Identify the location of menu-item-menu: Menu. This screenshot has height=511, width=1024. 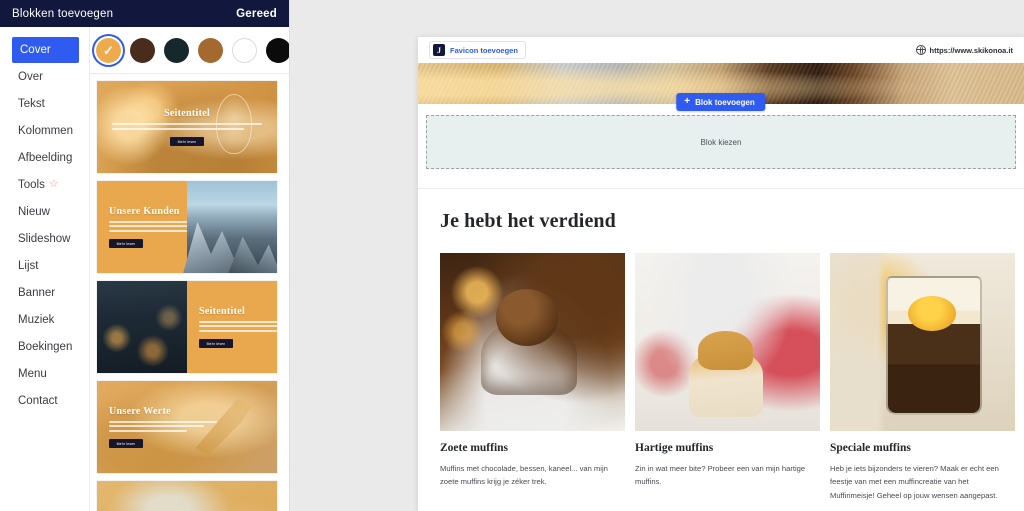
(44, 373).